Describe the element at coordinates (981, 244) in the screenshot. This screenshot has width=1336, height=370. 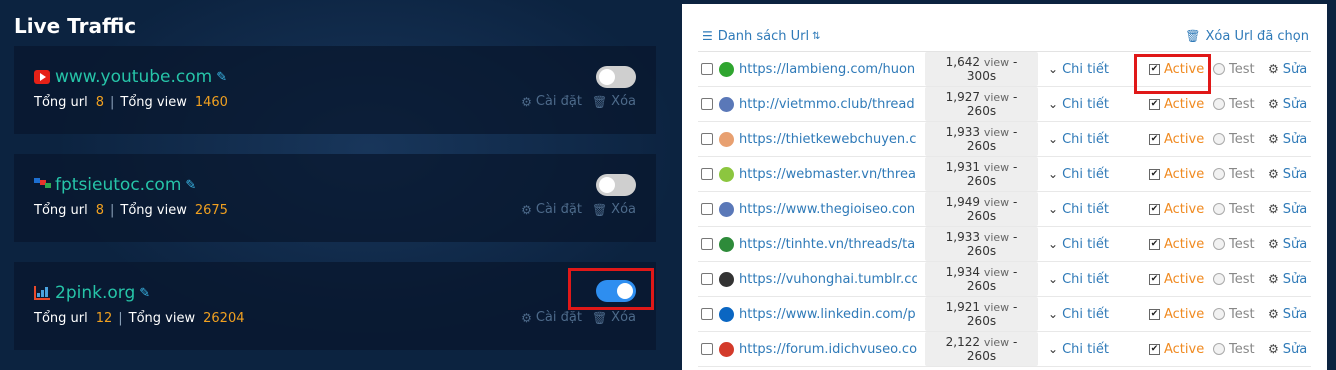
I see `view-count: 1,933 view - 260s` at that location.